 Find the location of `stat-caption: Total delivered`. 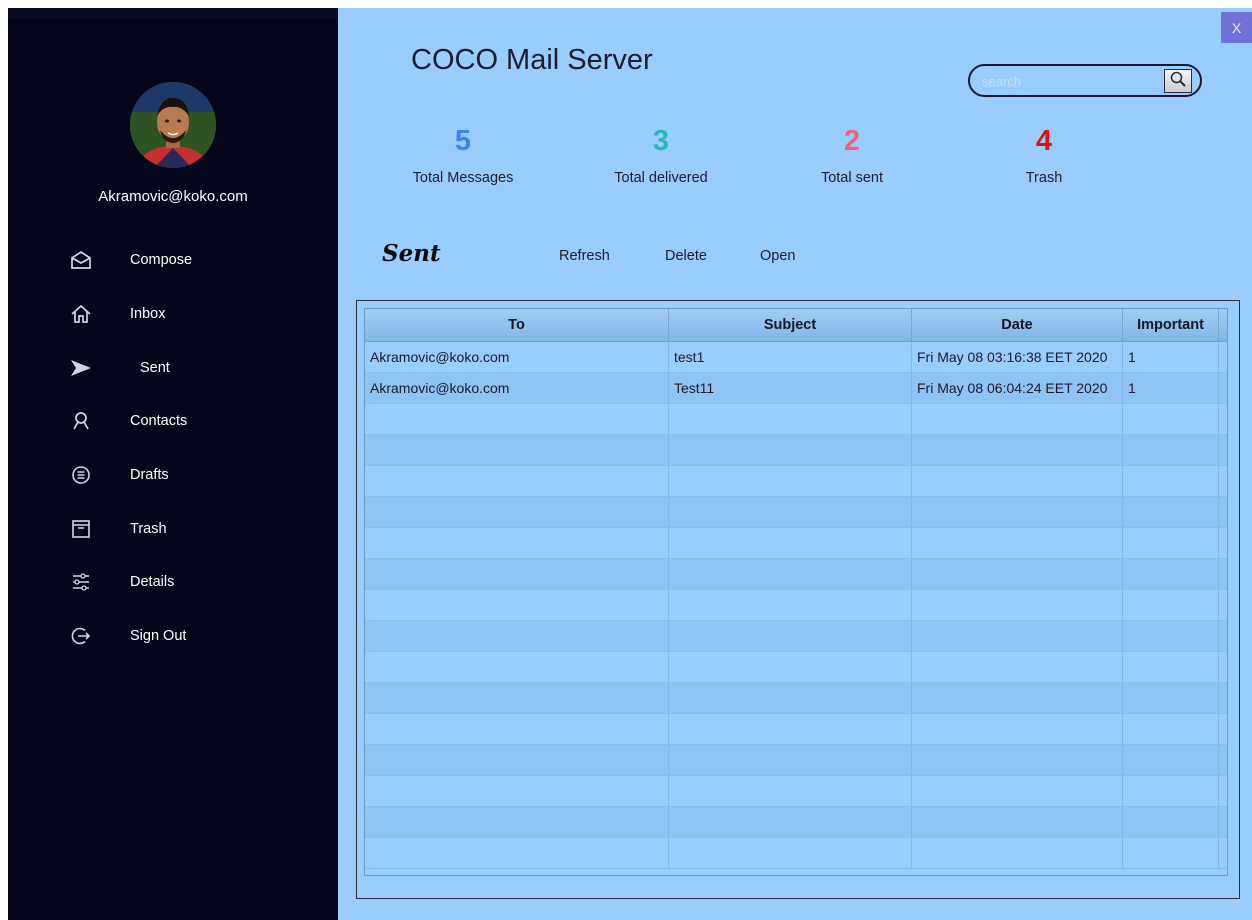

stat-caption: Total delivered is located at coordinates (661, 178).